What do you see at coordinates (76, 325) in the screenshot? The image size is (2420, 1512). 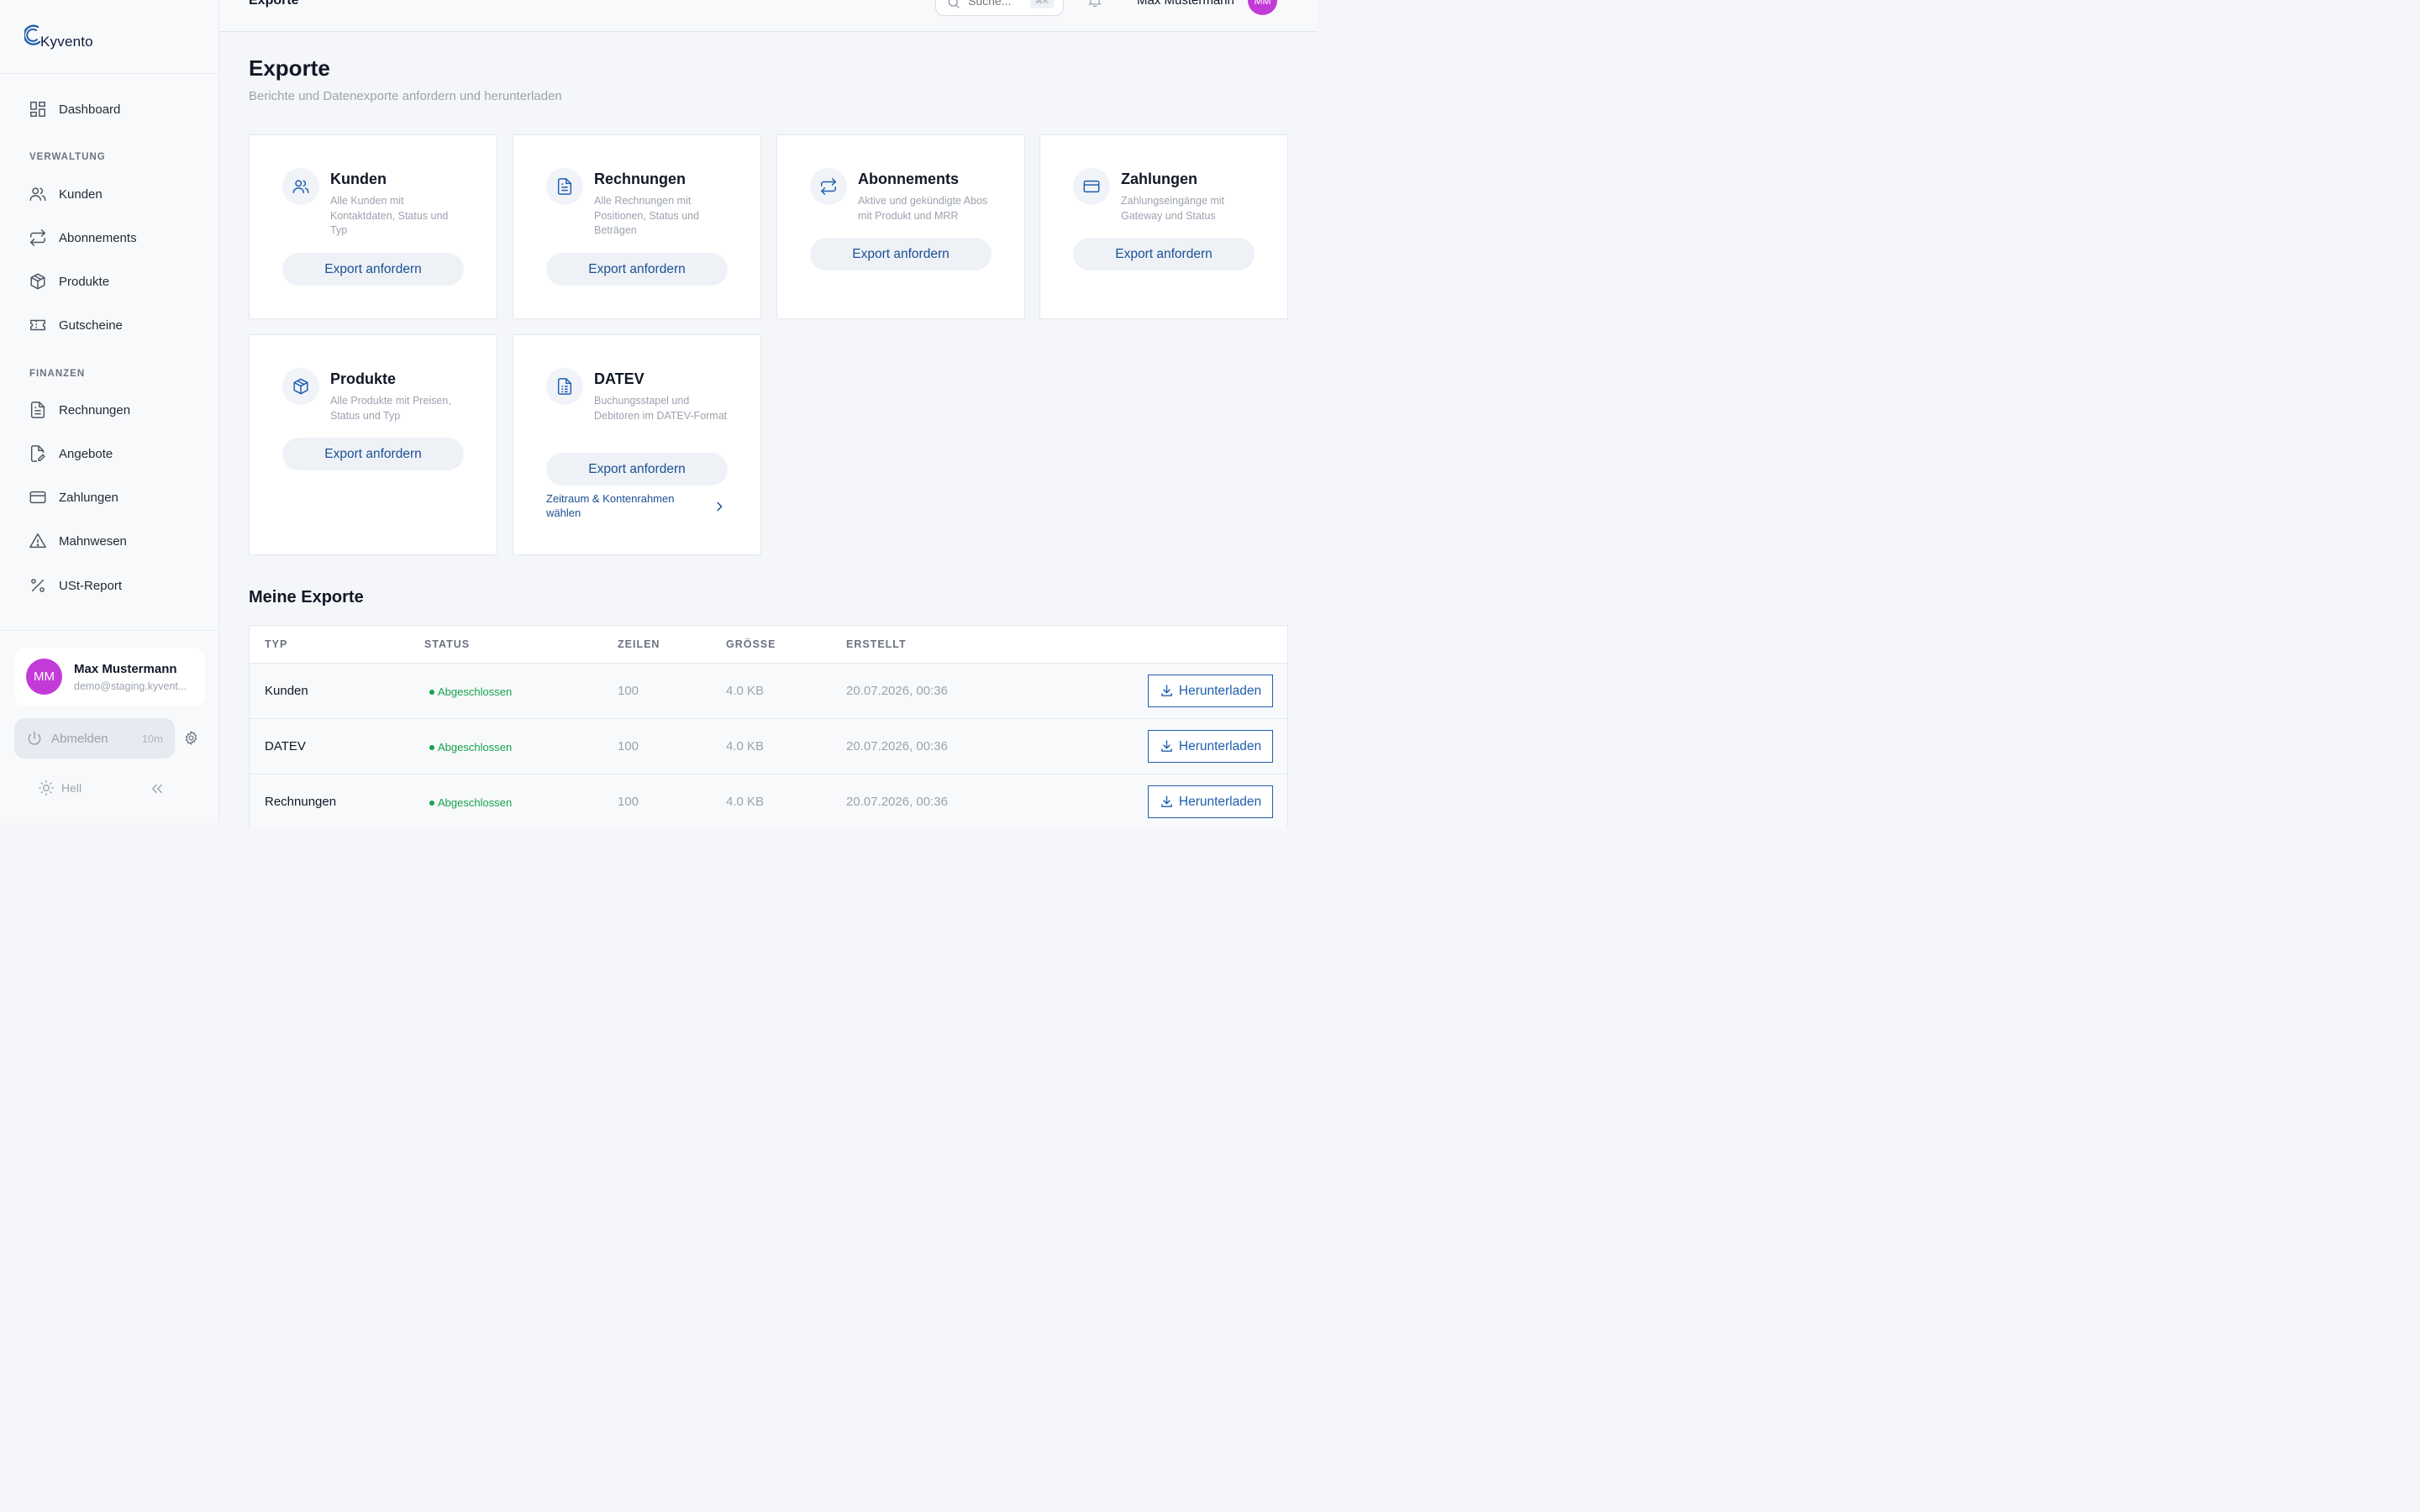 I see `sidebar-item-gutscheine: Gutscheine` at bounding box center [76, 325].